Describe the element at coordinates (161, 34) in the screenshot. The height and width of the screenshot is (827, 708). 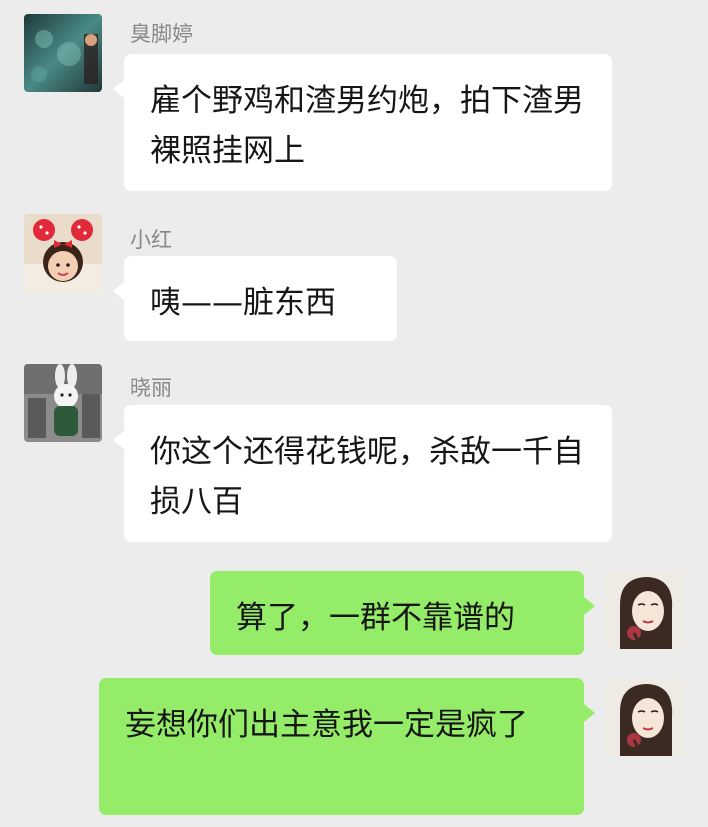
I see `sender-name: 臭脚婷` at that location.